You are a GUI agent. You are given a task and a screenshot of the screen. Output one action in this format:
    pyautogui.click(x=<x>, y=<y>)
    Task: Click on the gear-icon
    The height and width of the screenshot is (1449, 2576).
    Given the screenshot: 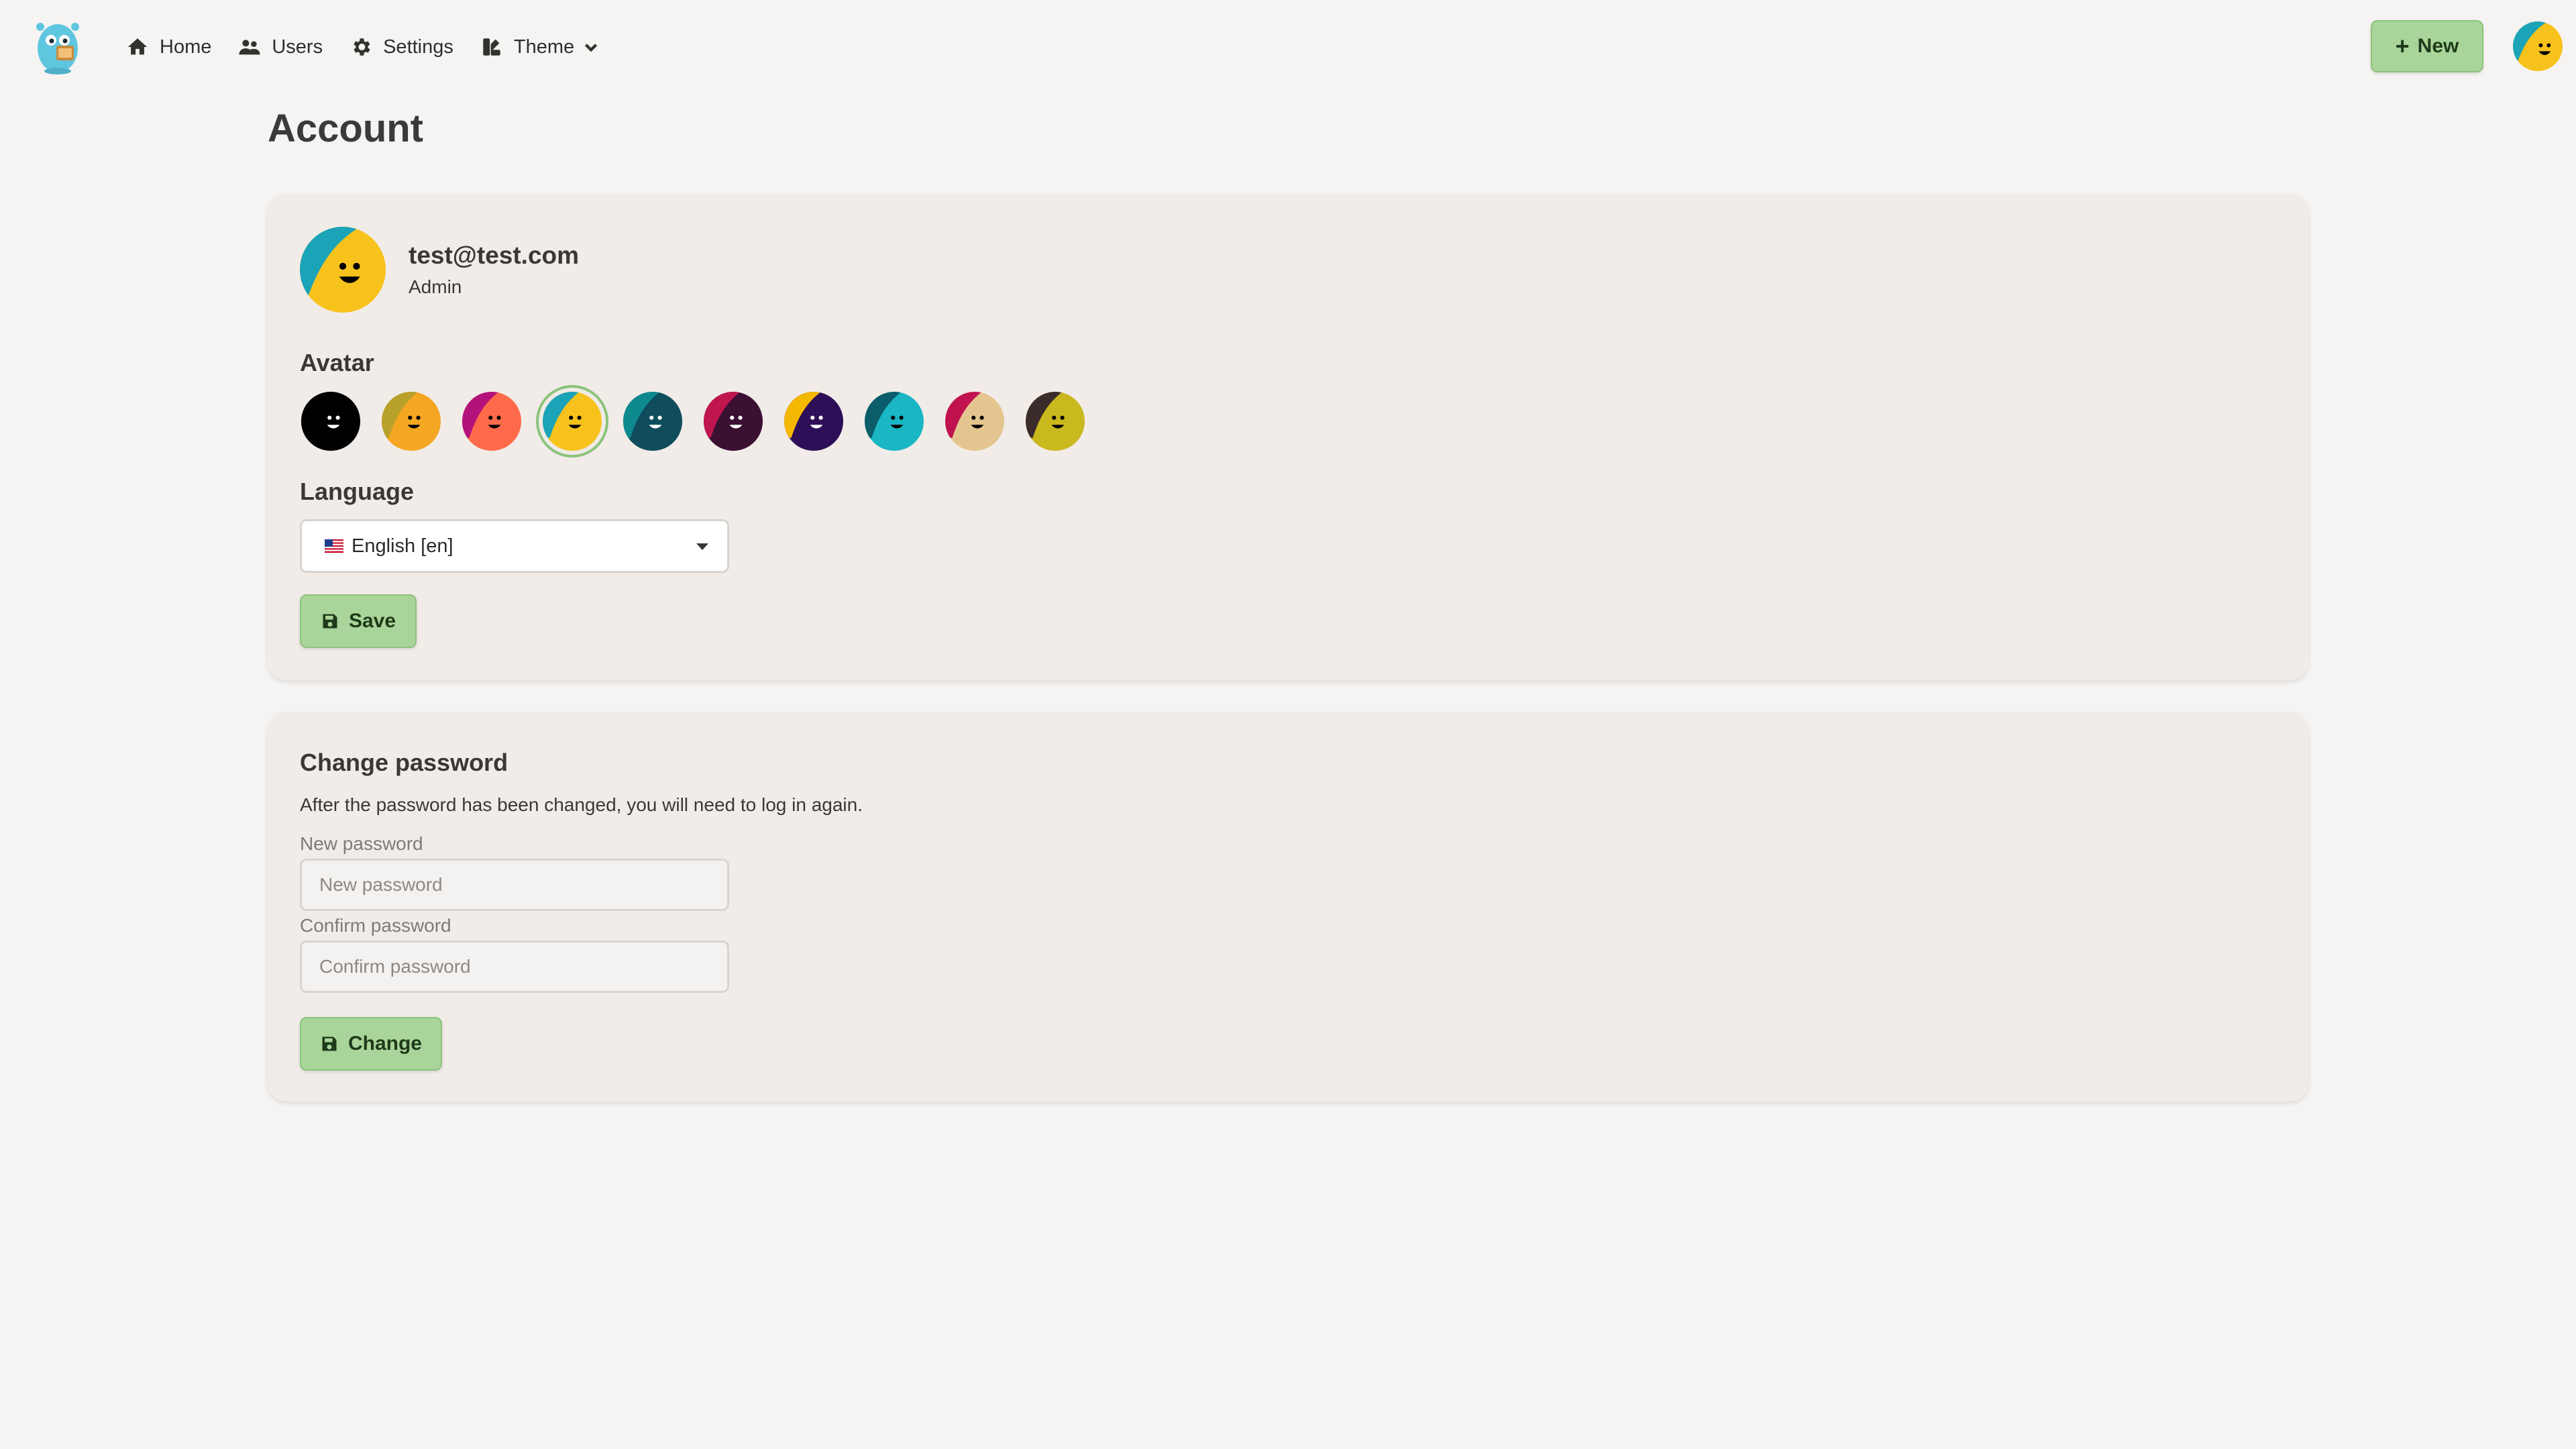 What is the action you would take?
    pyautogui.click(x=362, y=47)
    